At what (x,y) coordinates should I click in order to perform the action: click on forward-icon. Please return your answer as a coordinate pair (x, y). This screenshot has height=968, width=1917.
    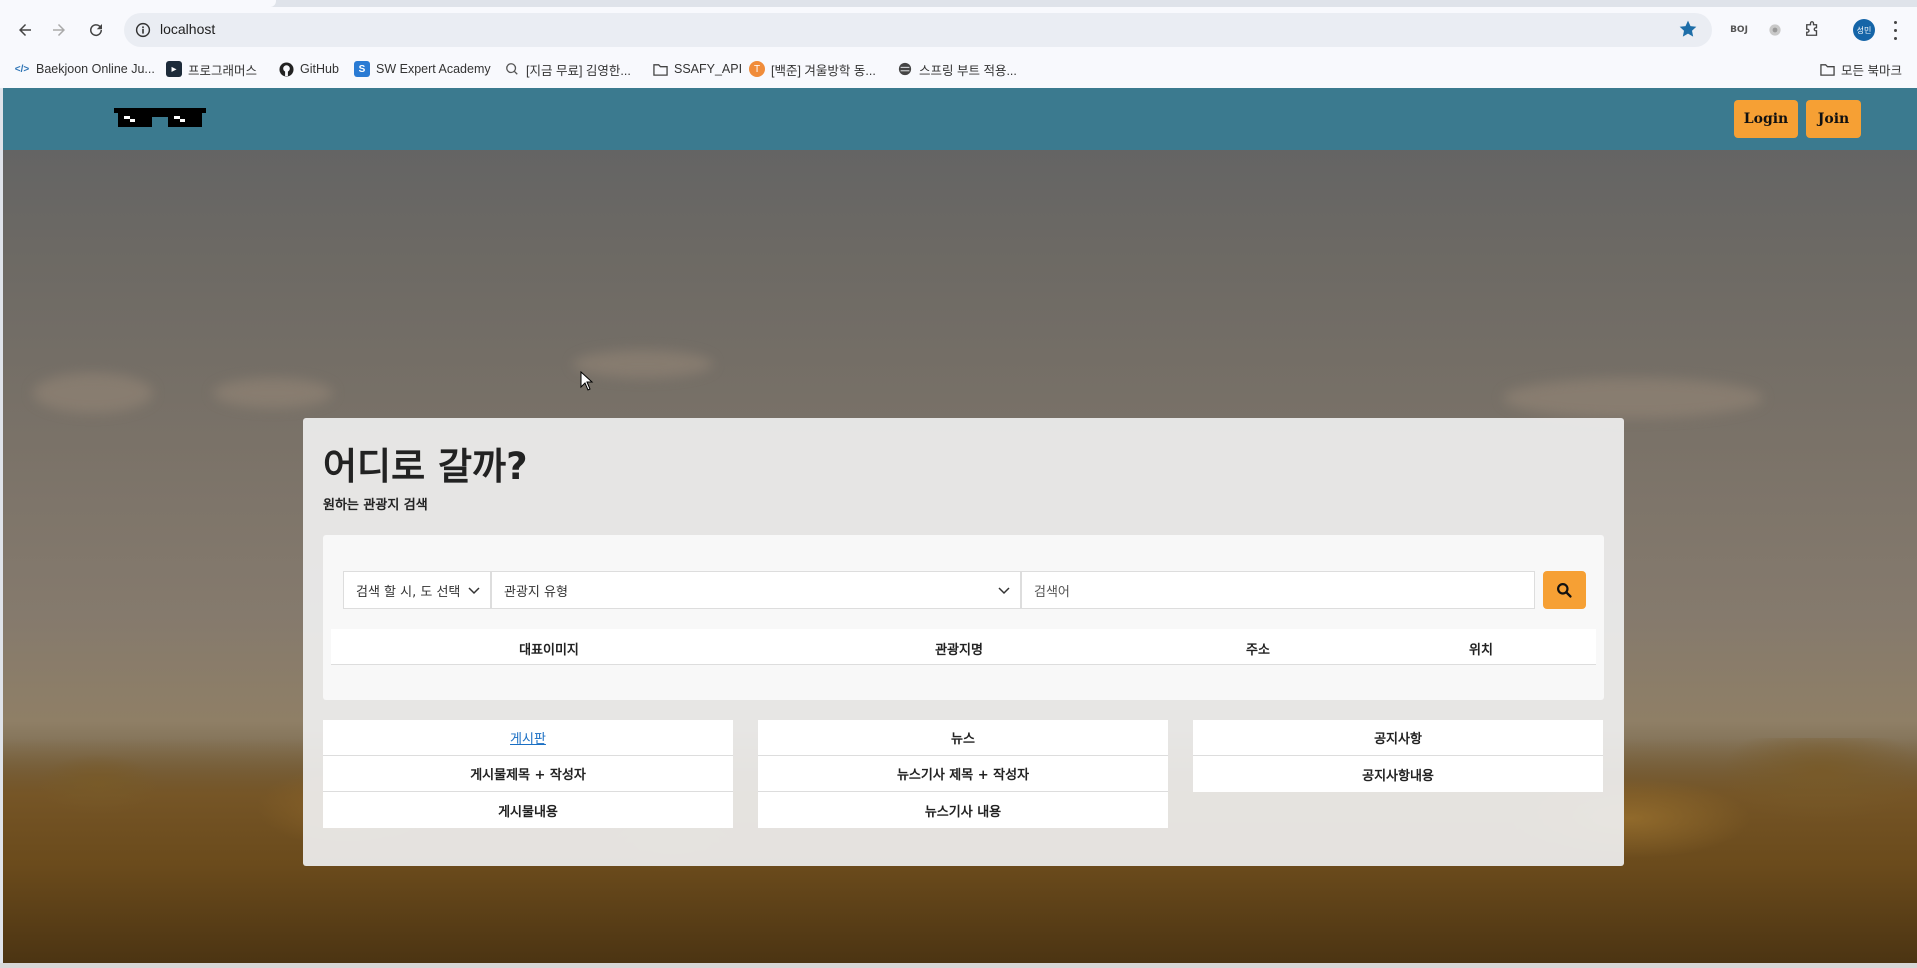
    Looking at the image, I should click on (59, 30).